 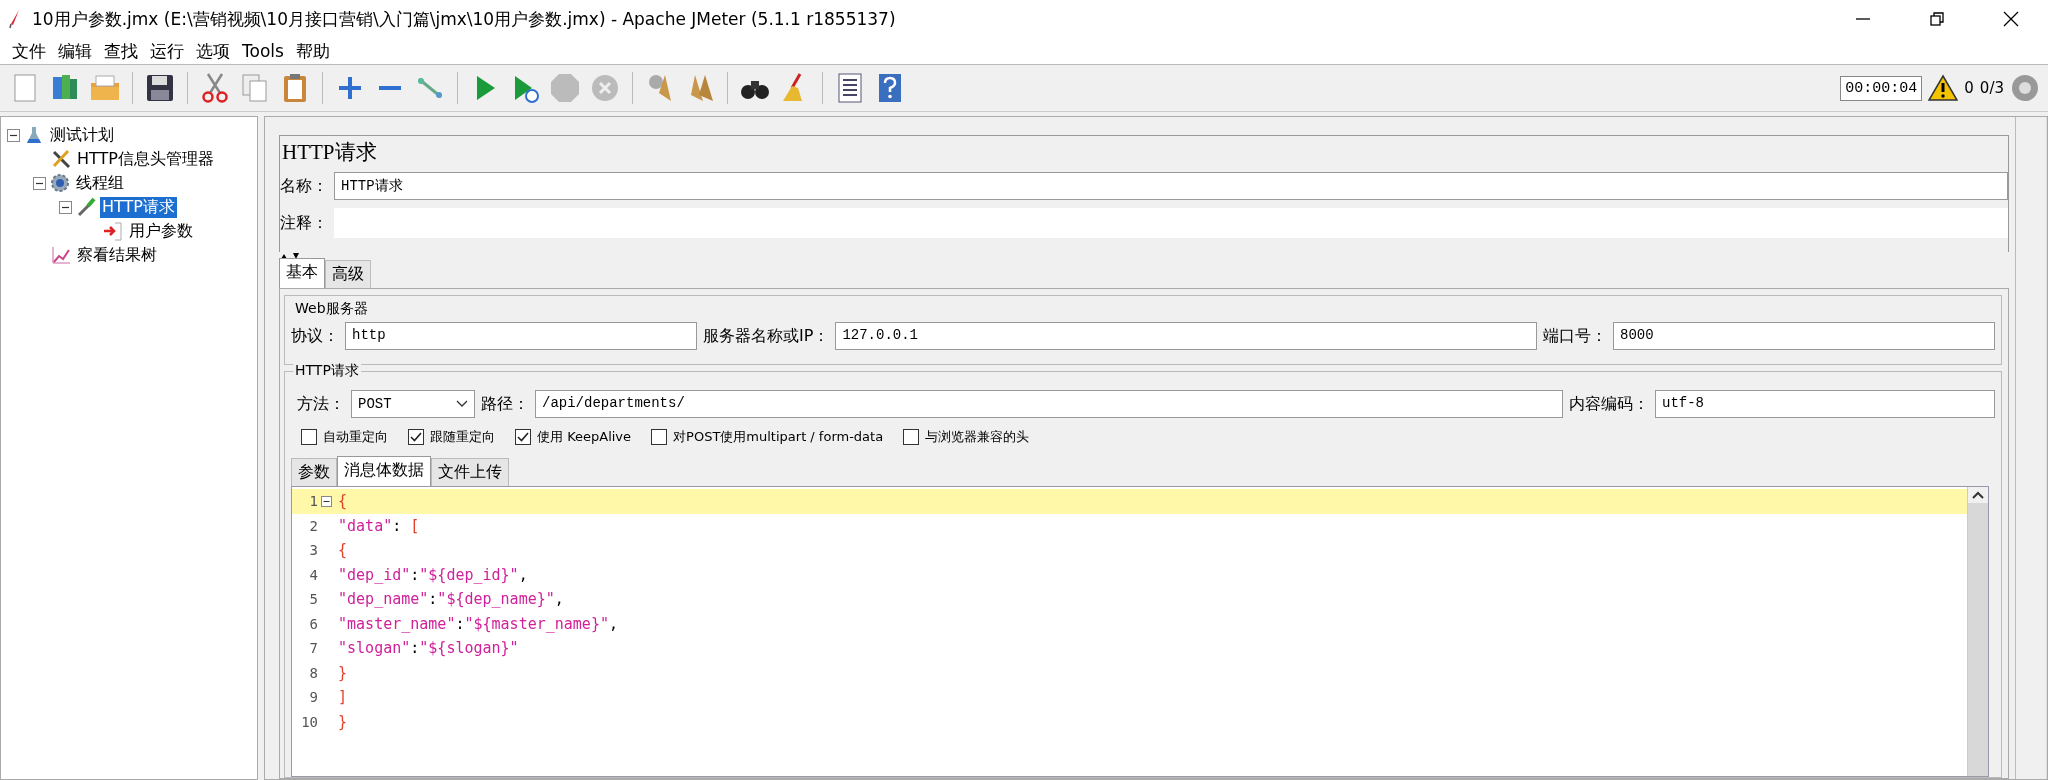 I want to click on checkbox-label: 对POST使用multipart / form-data, so click(x=778, y=437).